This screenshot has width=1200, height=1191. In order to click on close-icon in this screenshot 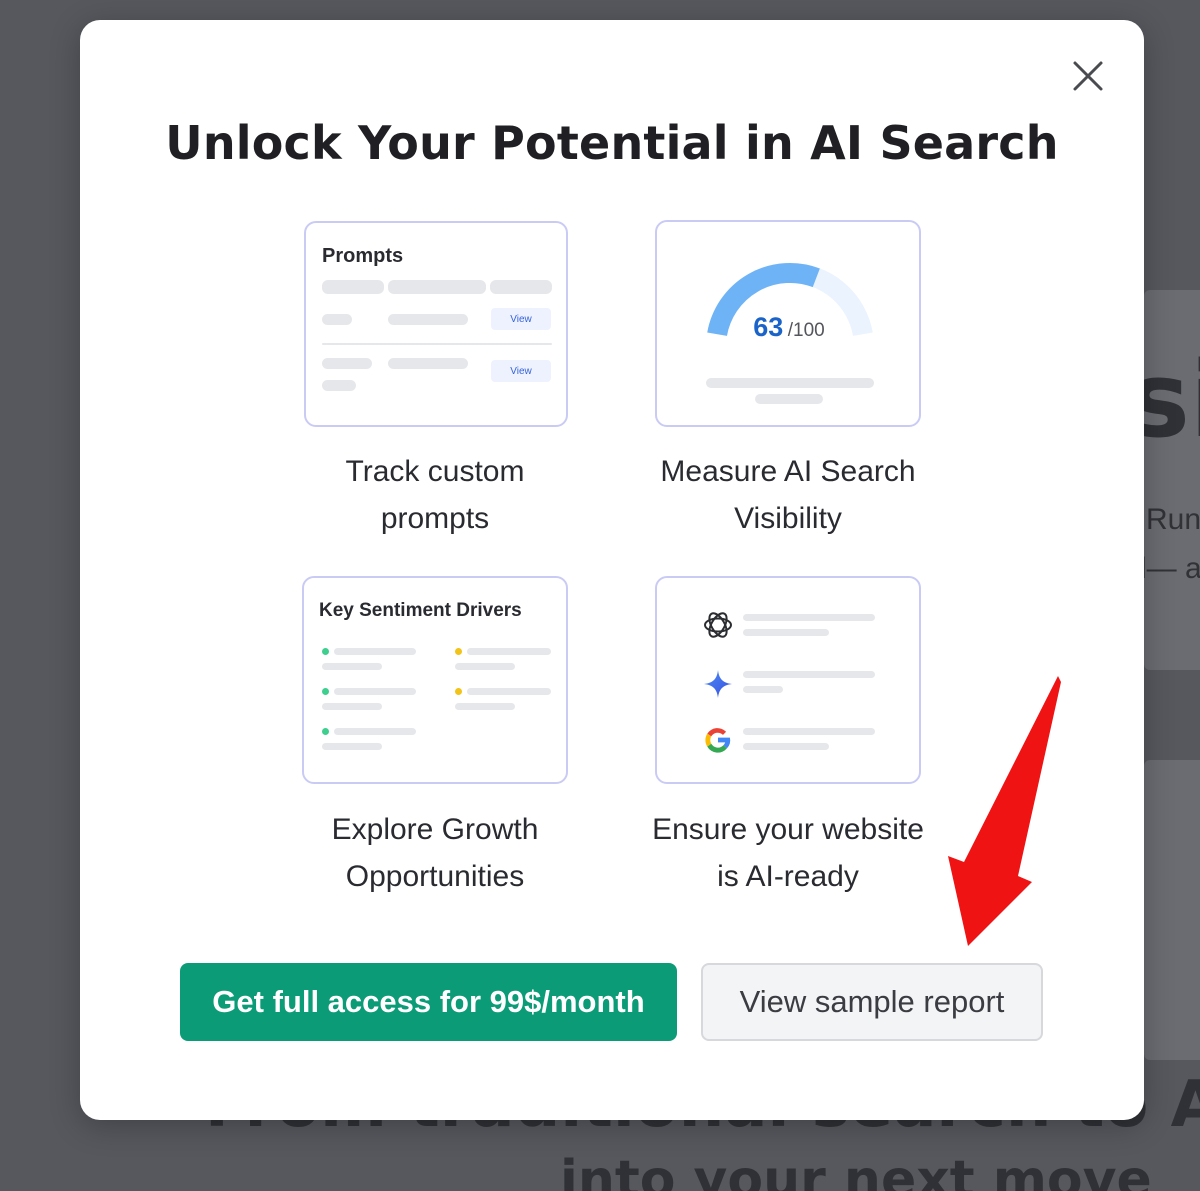, I will do `click(1088, 76)`.